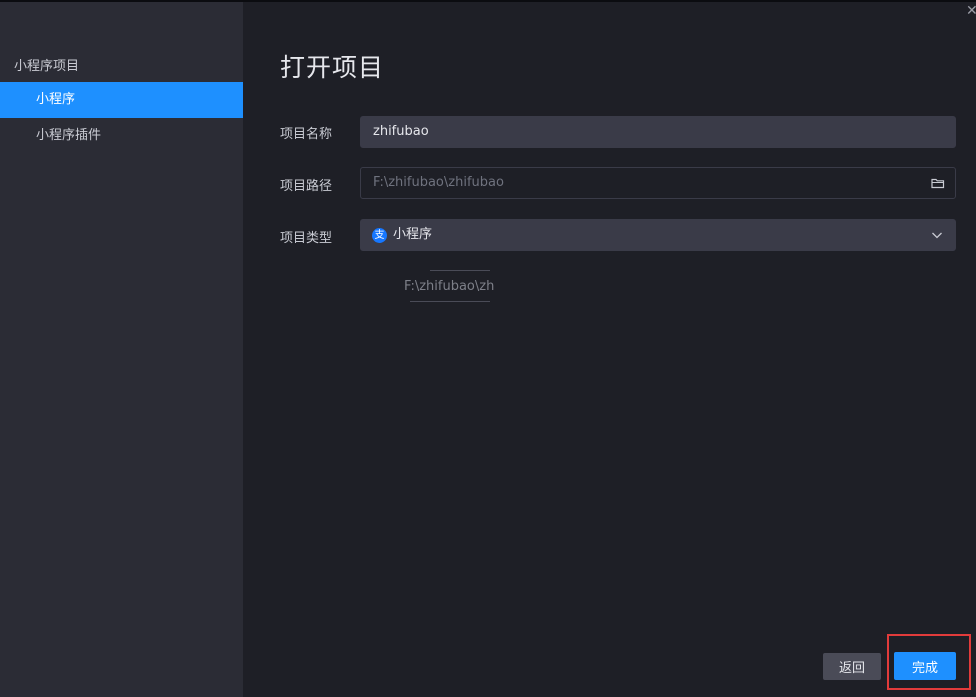 The height and width of the screenshot is (697, 976). Describe the element at coordinates (379, 235) in the screenshot. I see `alipay-icon: 支` at that location.